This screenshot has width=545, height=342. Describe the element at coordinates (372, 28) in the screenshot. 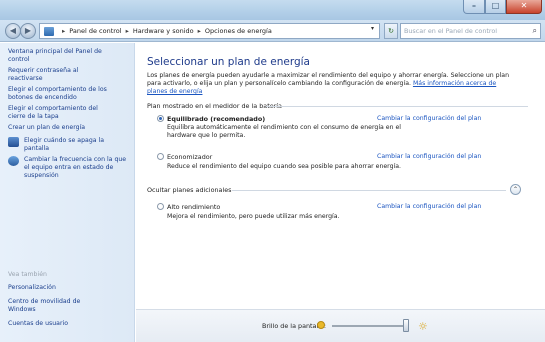

I see `address-dropdown-icon: ▾` at that location.